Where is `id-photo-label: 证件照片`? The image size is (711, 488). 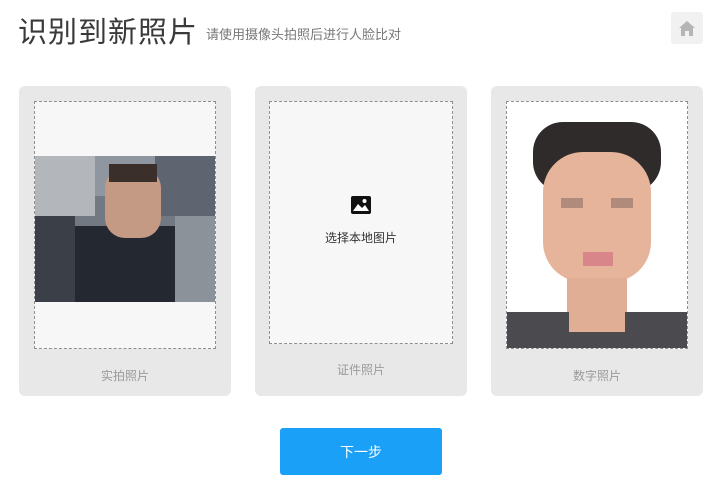
id-photo-label: 证件照片 is located at coordinates (360, 370).